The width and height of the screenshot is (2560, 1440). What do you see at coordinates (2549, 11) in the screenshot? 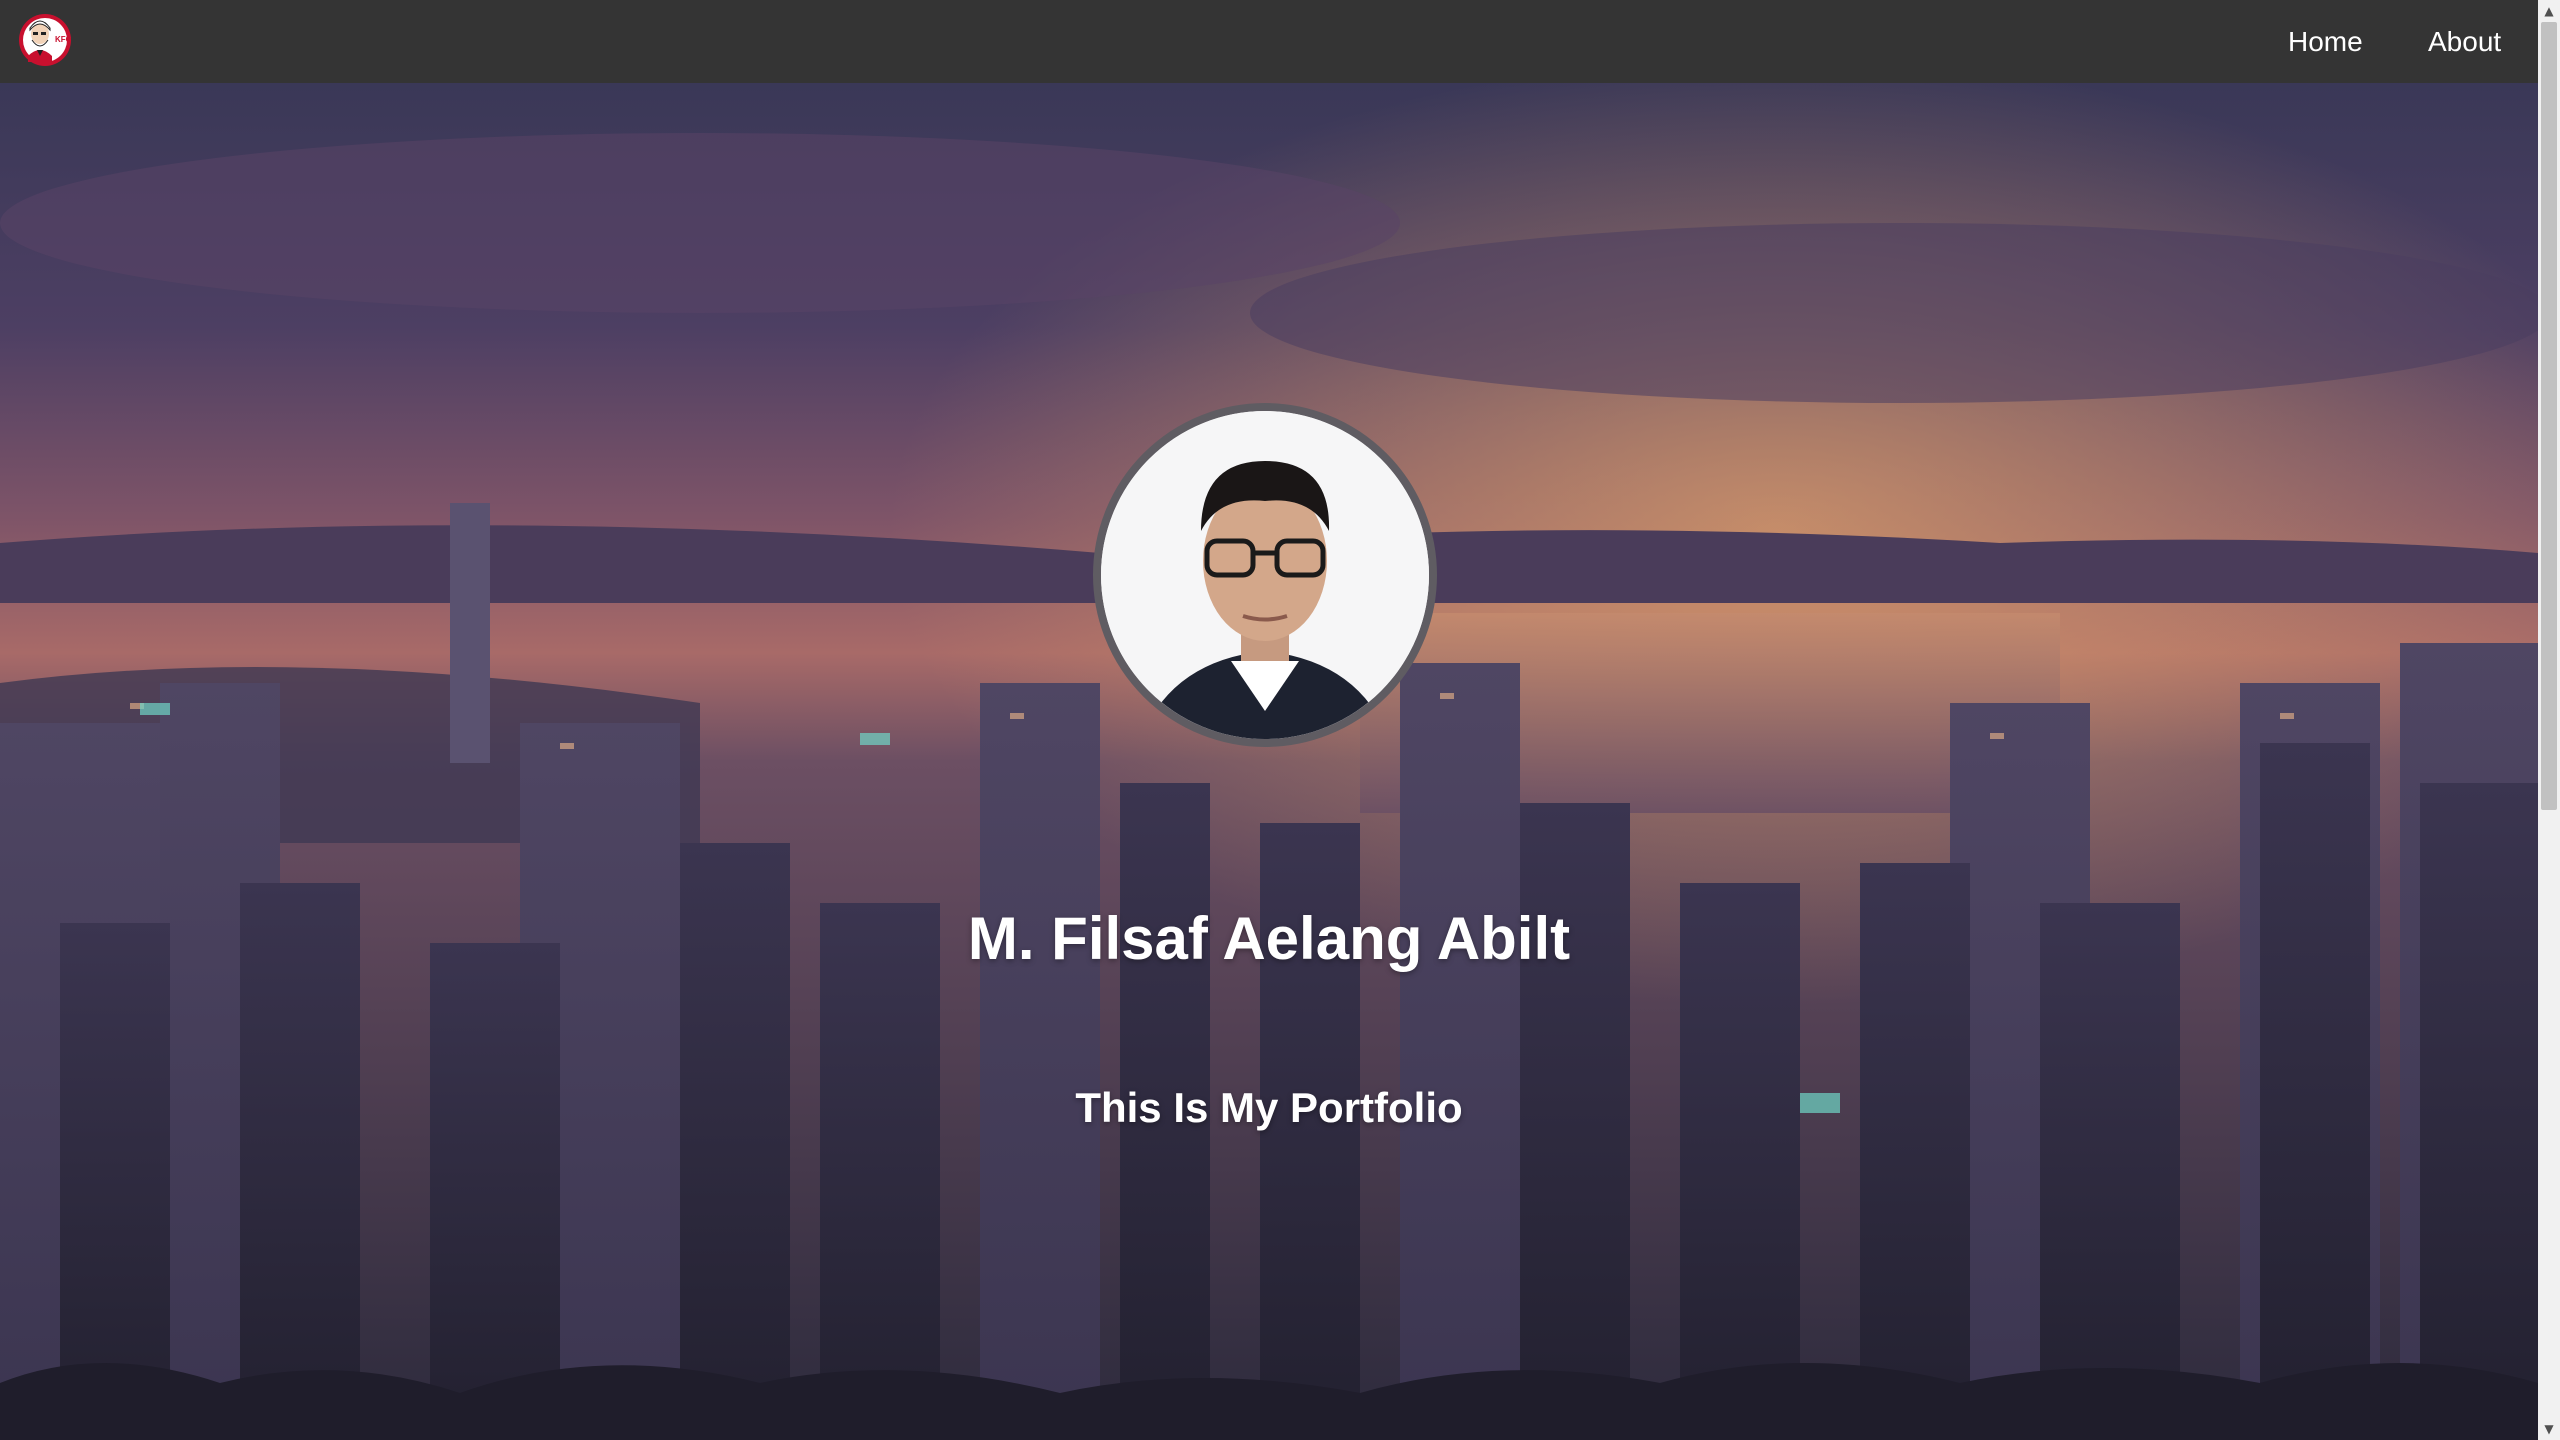
I see `scroll-up-icon: ▲` at bounding box center [2549, 11].